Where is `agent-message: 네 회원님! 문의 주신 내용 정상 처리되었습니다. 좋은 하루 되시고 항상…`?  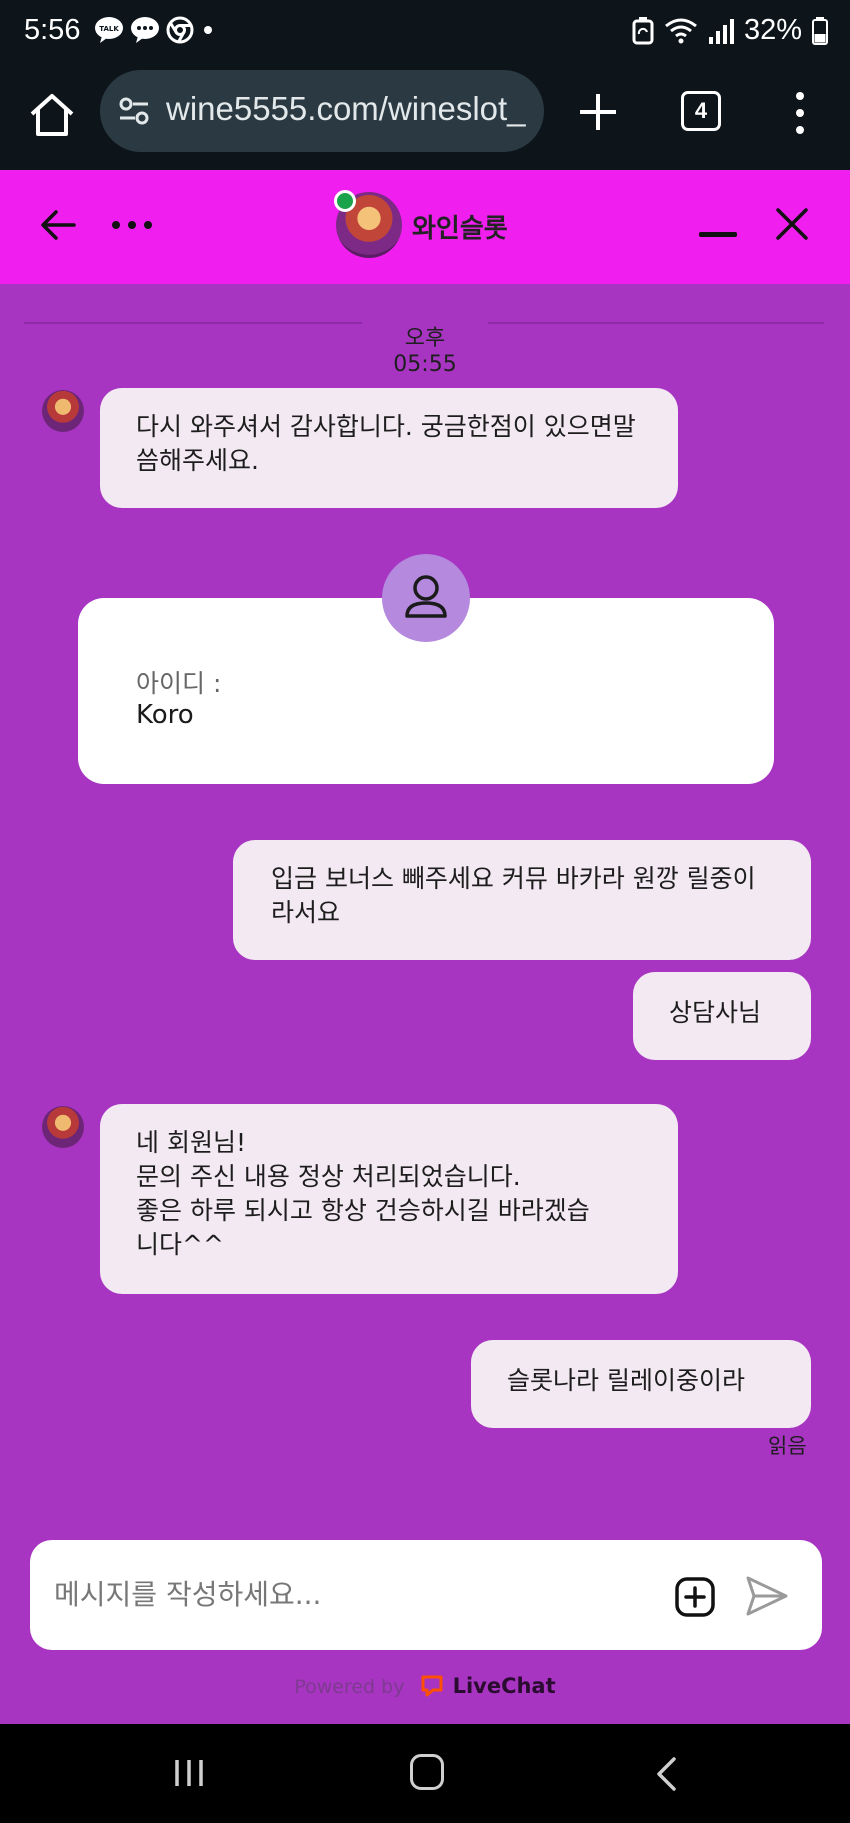
agent-message: 네 회원님! 문의 주신 내용 정상 처리되었습니다. 좋은 하루 되시고 항상… is located at coordinates (389, 1199).